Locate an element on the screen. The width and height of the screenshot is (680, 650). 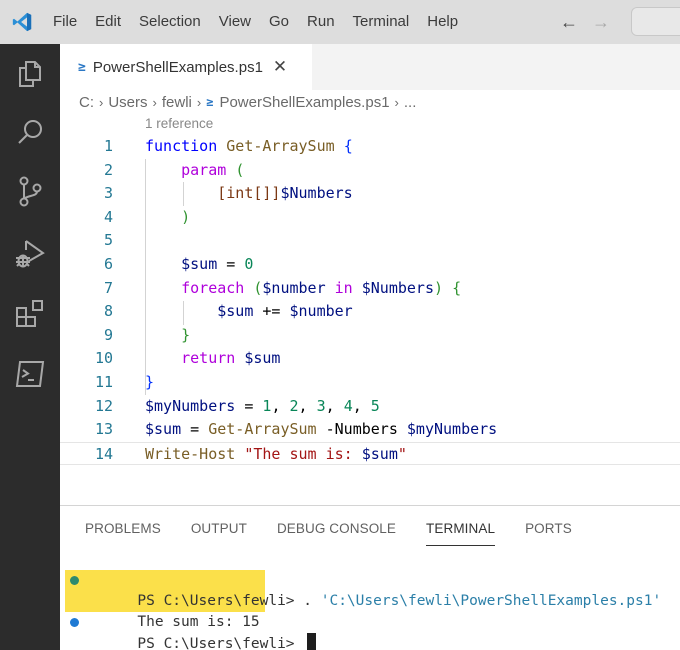
code-text: Write-Host "The sum is: $sum" is located at coordinates (276, 455).